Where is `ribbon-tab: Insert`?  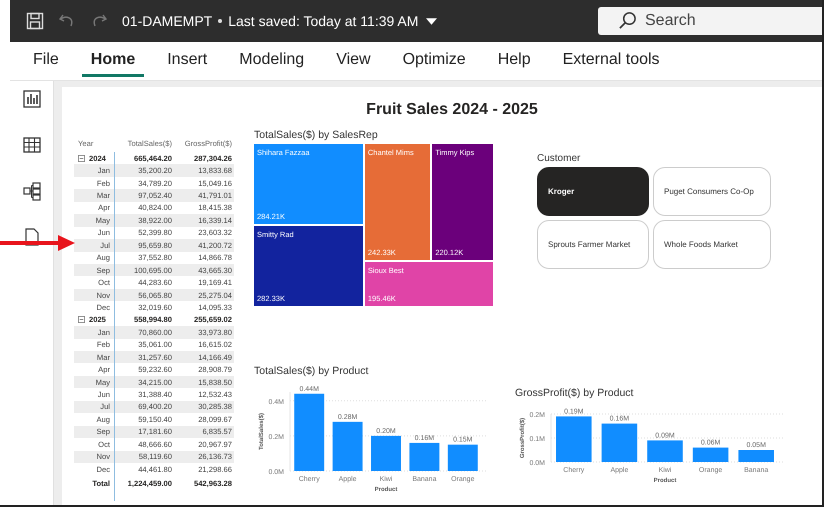 ribbon-tab: Insert is located at coordinates (187, 61).